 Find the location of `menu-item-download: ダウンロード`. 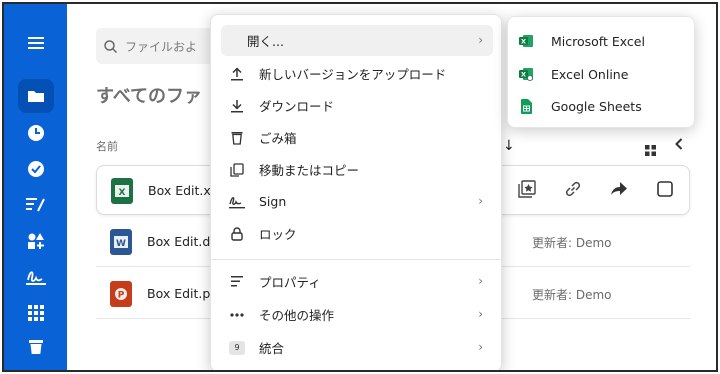

menu-item-download: ダウンロード is located at coordinates (357, 105).